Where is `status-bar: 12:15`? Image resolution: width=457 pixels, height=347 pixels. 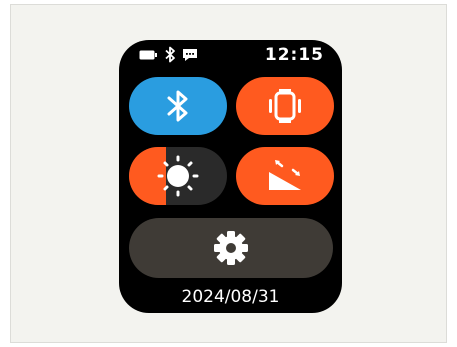
status-bar: 12:15 is located at coordinates (230, 55).